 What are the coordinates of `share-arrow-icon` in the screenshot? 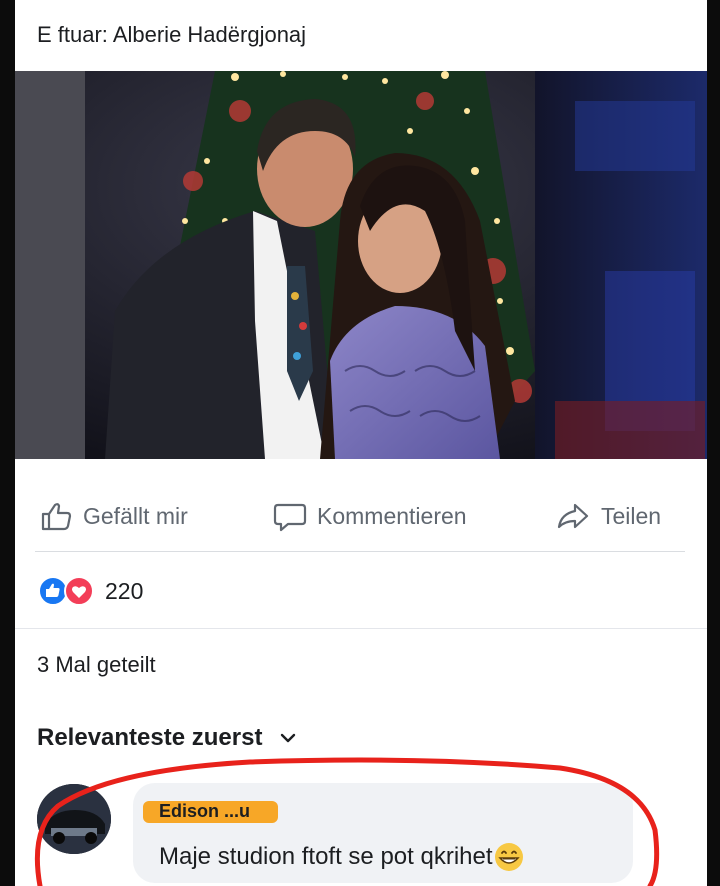 It's located at (573, 516).